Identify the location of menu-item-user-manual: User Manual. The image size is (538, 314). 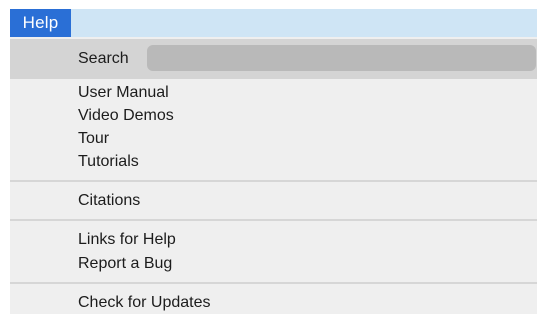
(123, 92).